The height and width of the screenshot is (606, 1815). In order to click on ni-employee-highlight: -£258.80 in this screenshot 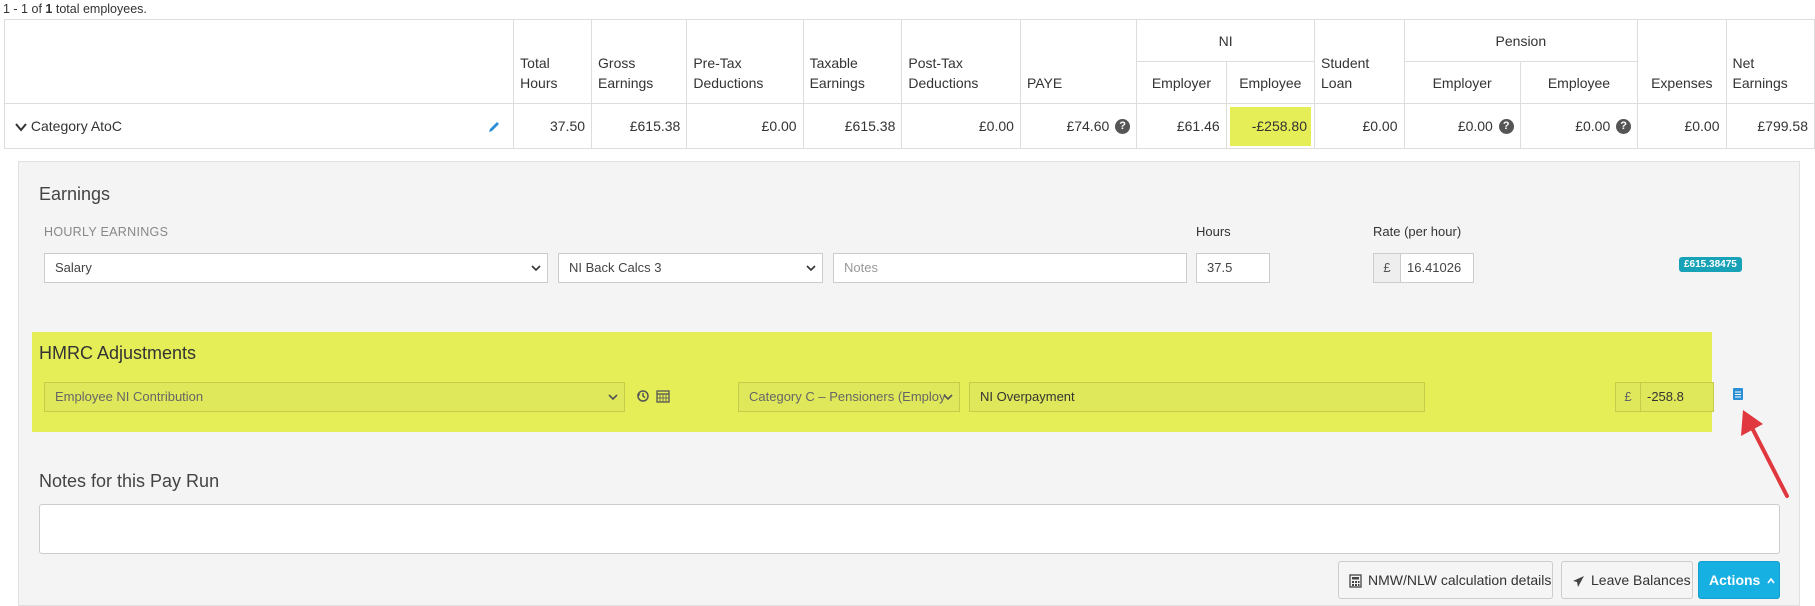, I will do `click(1270, 126)`.